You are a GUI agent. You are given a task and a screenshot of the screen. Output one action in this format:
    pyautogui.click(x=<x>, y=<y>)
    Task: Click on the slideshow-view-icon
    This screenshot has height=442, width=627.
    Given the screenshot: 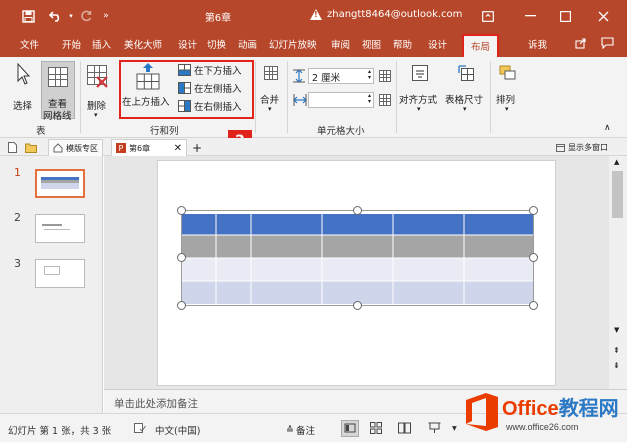 What is the action you would take?
    pyautogui.click(x=434, y=429)
    